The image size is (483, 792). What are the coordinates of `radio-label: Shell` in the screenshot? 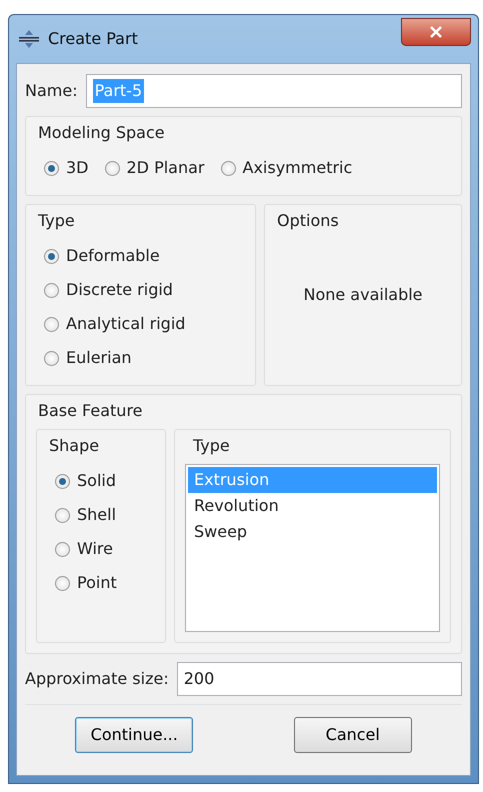 It's located at (96, 515).